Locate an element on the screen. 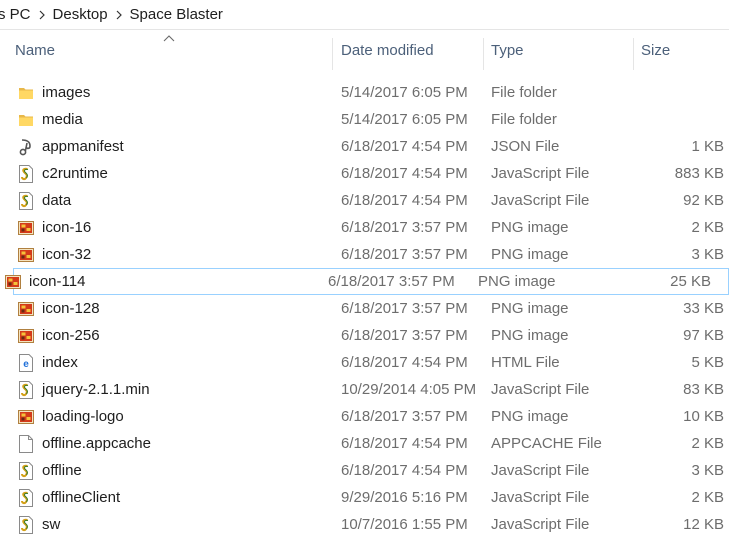 This screenshot has height=557, width=729. file-row: icon-256 6/18/2017 3:57 PM PNG image 97 KB is located at coordinates (364, 335).